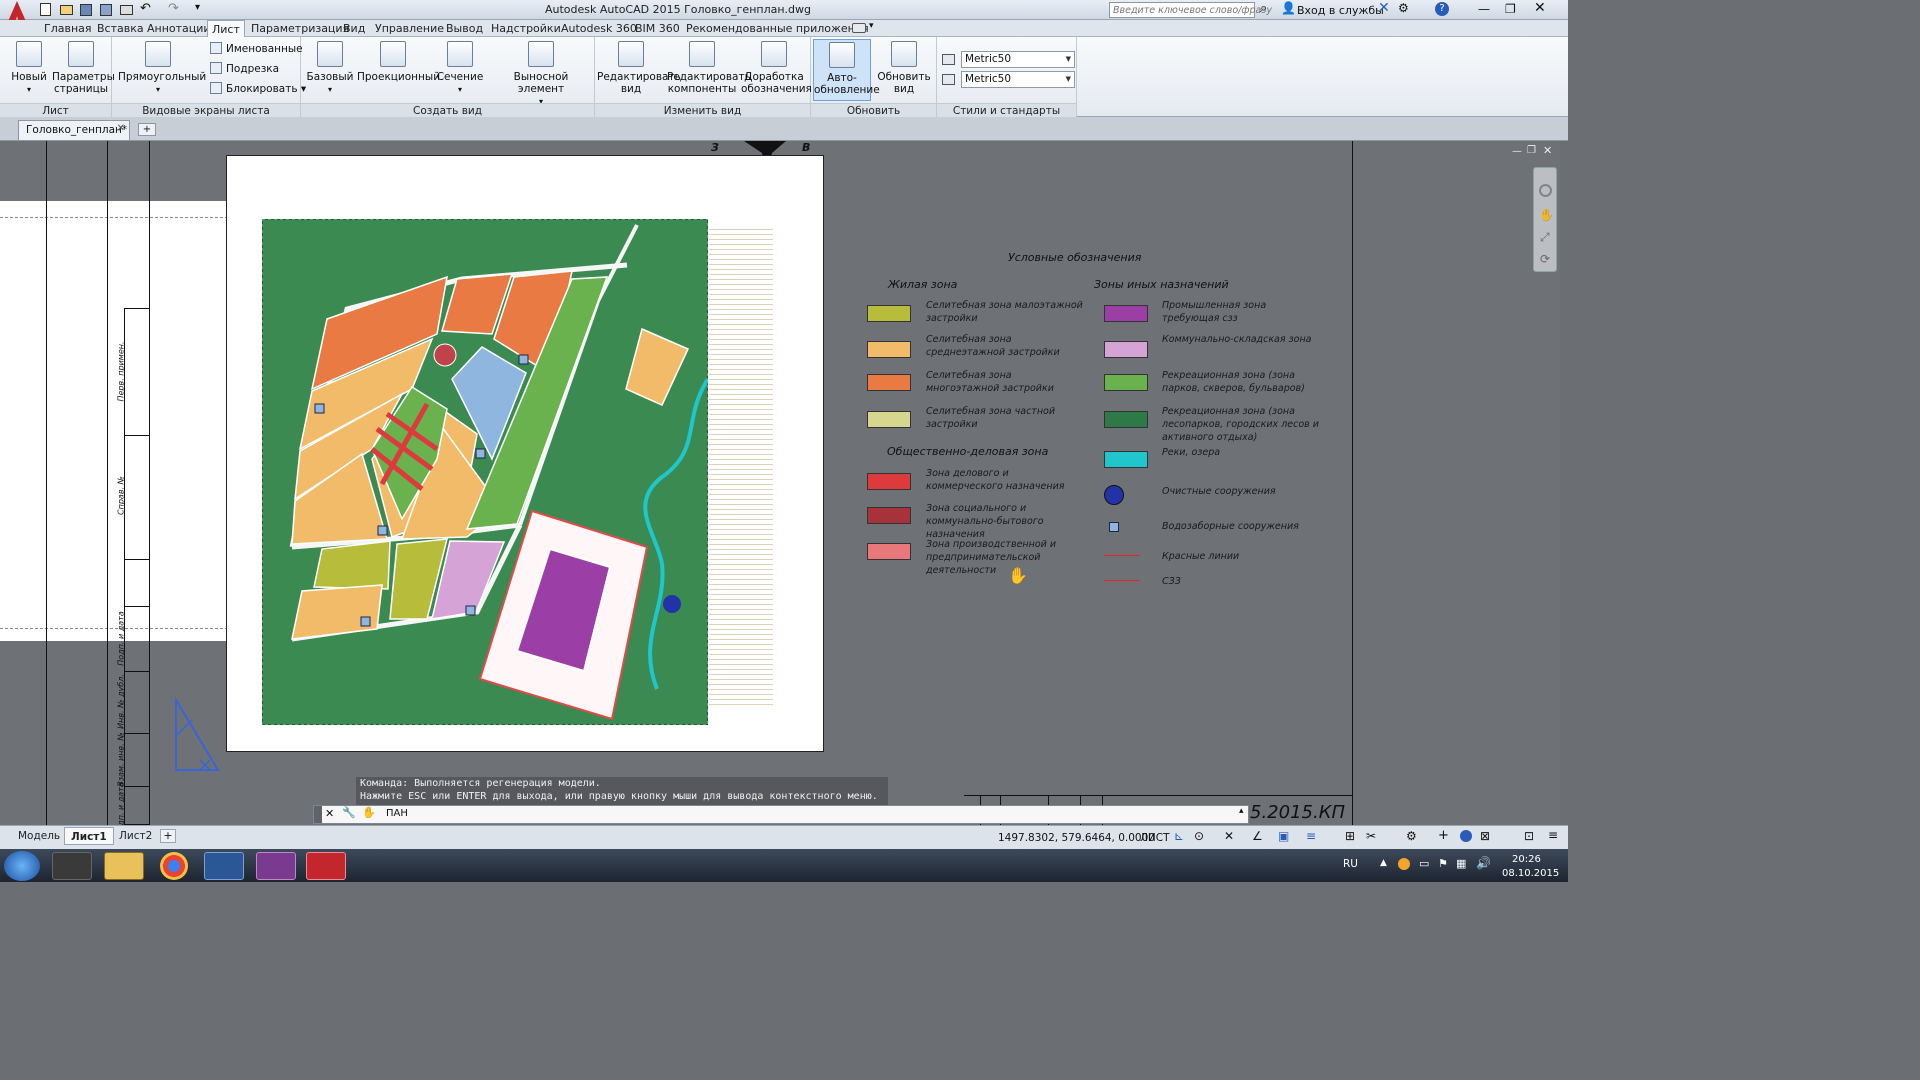 The width and height of the screenshot is (1920, 1080). I want to click on layout-tab-sheet2: Лист2, so click(135, 836).